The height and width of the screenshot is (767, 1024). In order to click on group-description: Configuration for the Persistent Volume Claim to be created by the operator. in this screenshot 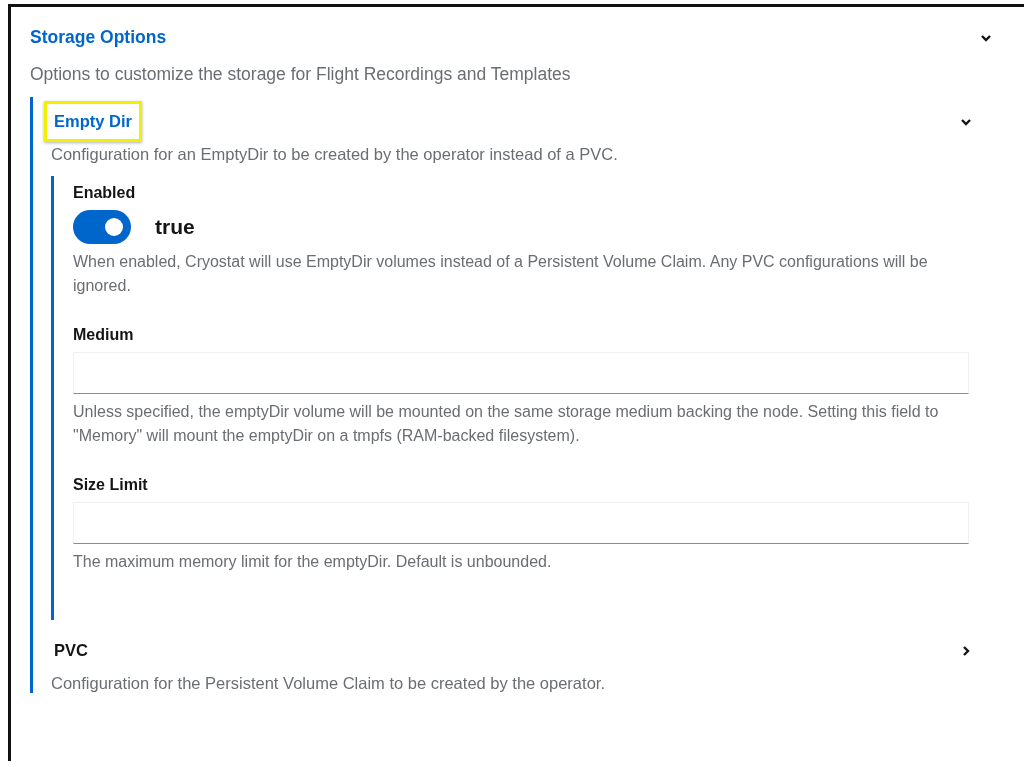, I will do `click(328, 683)`.